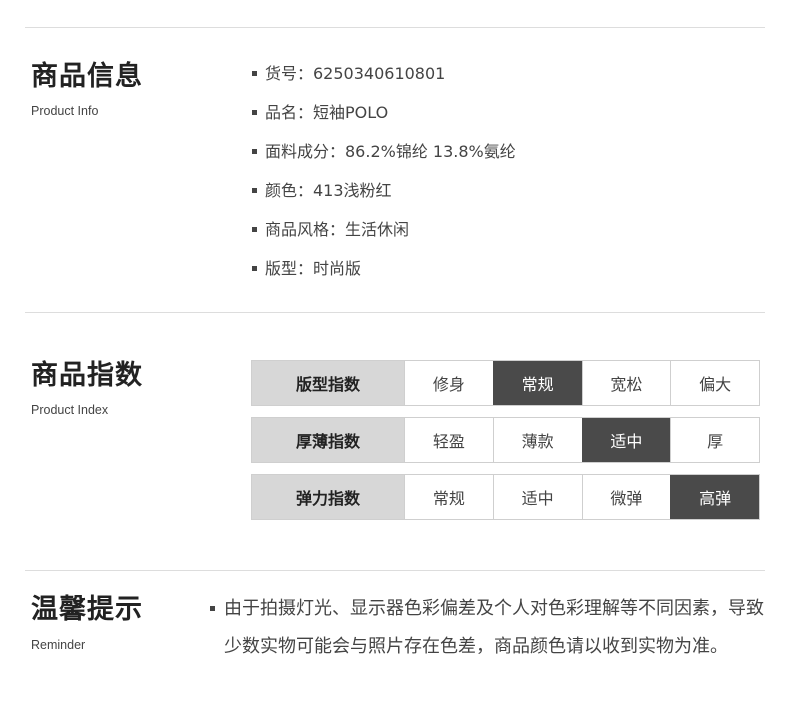 This screenshot has height=713, width=790. Describe the element at coordinates (384, 118) in the screenshot. I see `info-item-name: 品名：短袖POLO` at that location.